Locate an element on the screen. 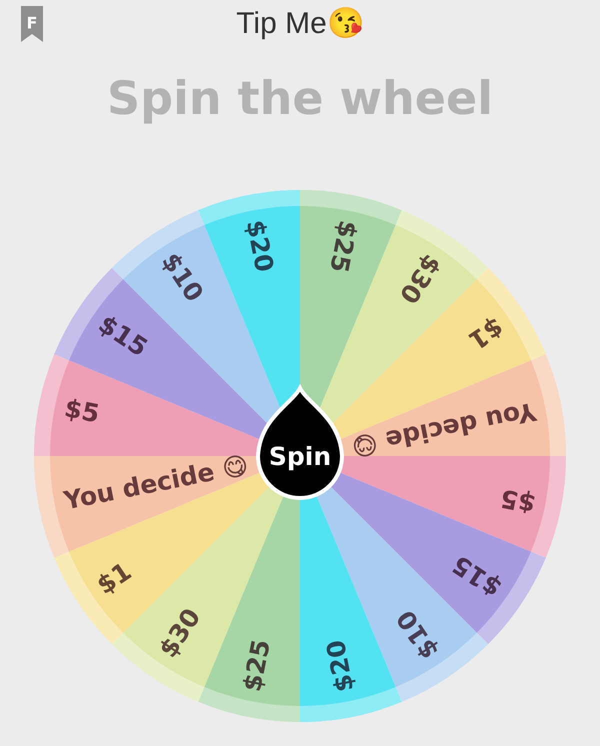 The image size is (600, 746). page-title: Tip Me😘 is located at coordinates (300, 24).